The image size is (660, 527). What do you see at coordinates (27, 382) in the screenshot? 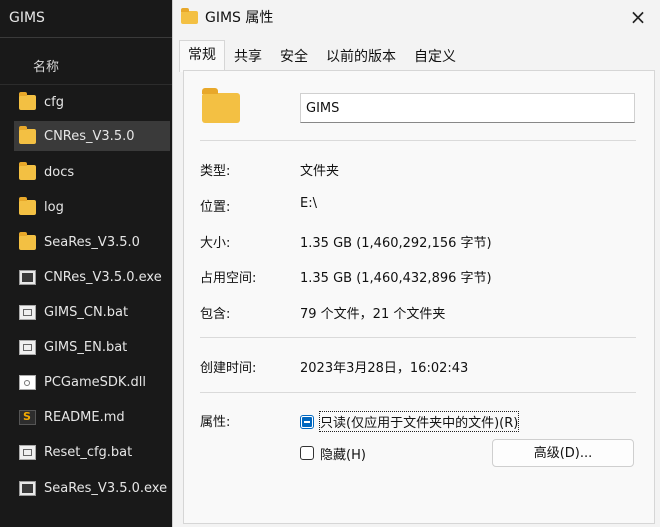
I see `dll-file-icon` at bounding box center [27, 382].